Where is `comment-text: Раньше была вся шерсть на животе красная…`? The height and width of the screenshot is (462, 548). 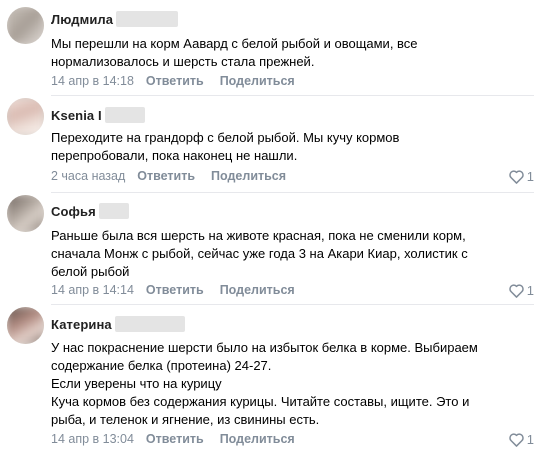
comment-text: Раньше была вся шерсть на животе красная… is located at coordinates (259, 253).